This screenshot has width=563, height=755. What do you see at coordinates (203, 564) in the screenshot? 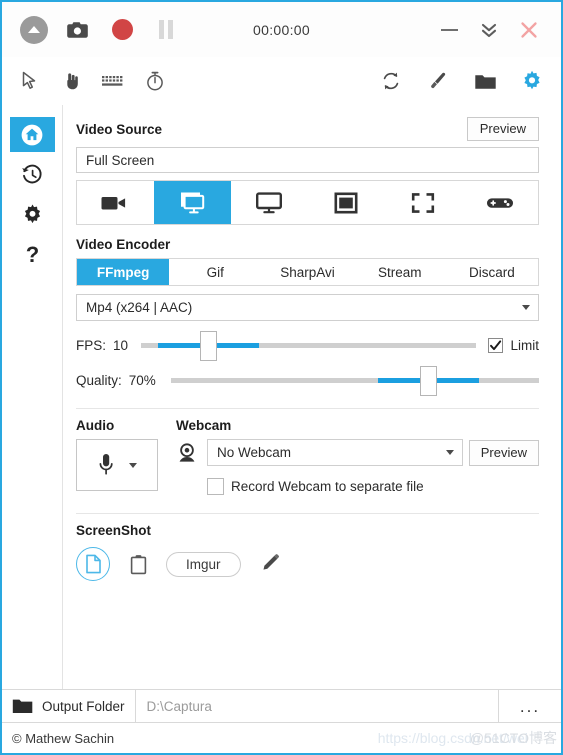
I see `screenshot-imgur-button: Imgur` at bounding box center [203, 564].